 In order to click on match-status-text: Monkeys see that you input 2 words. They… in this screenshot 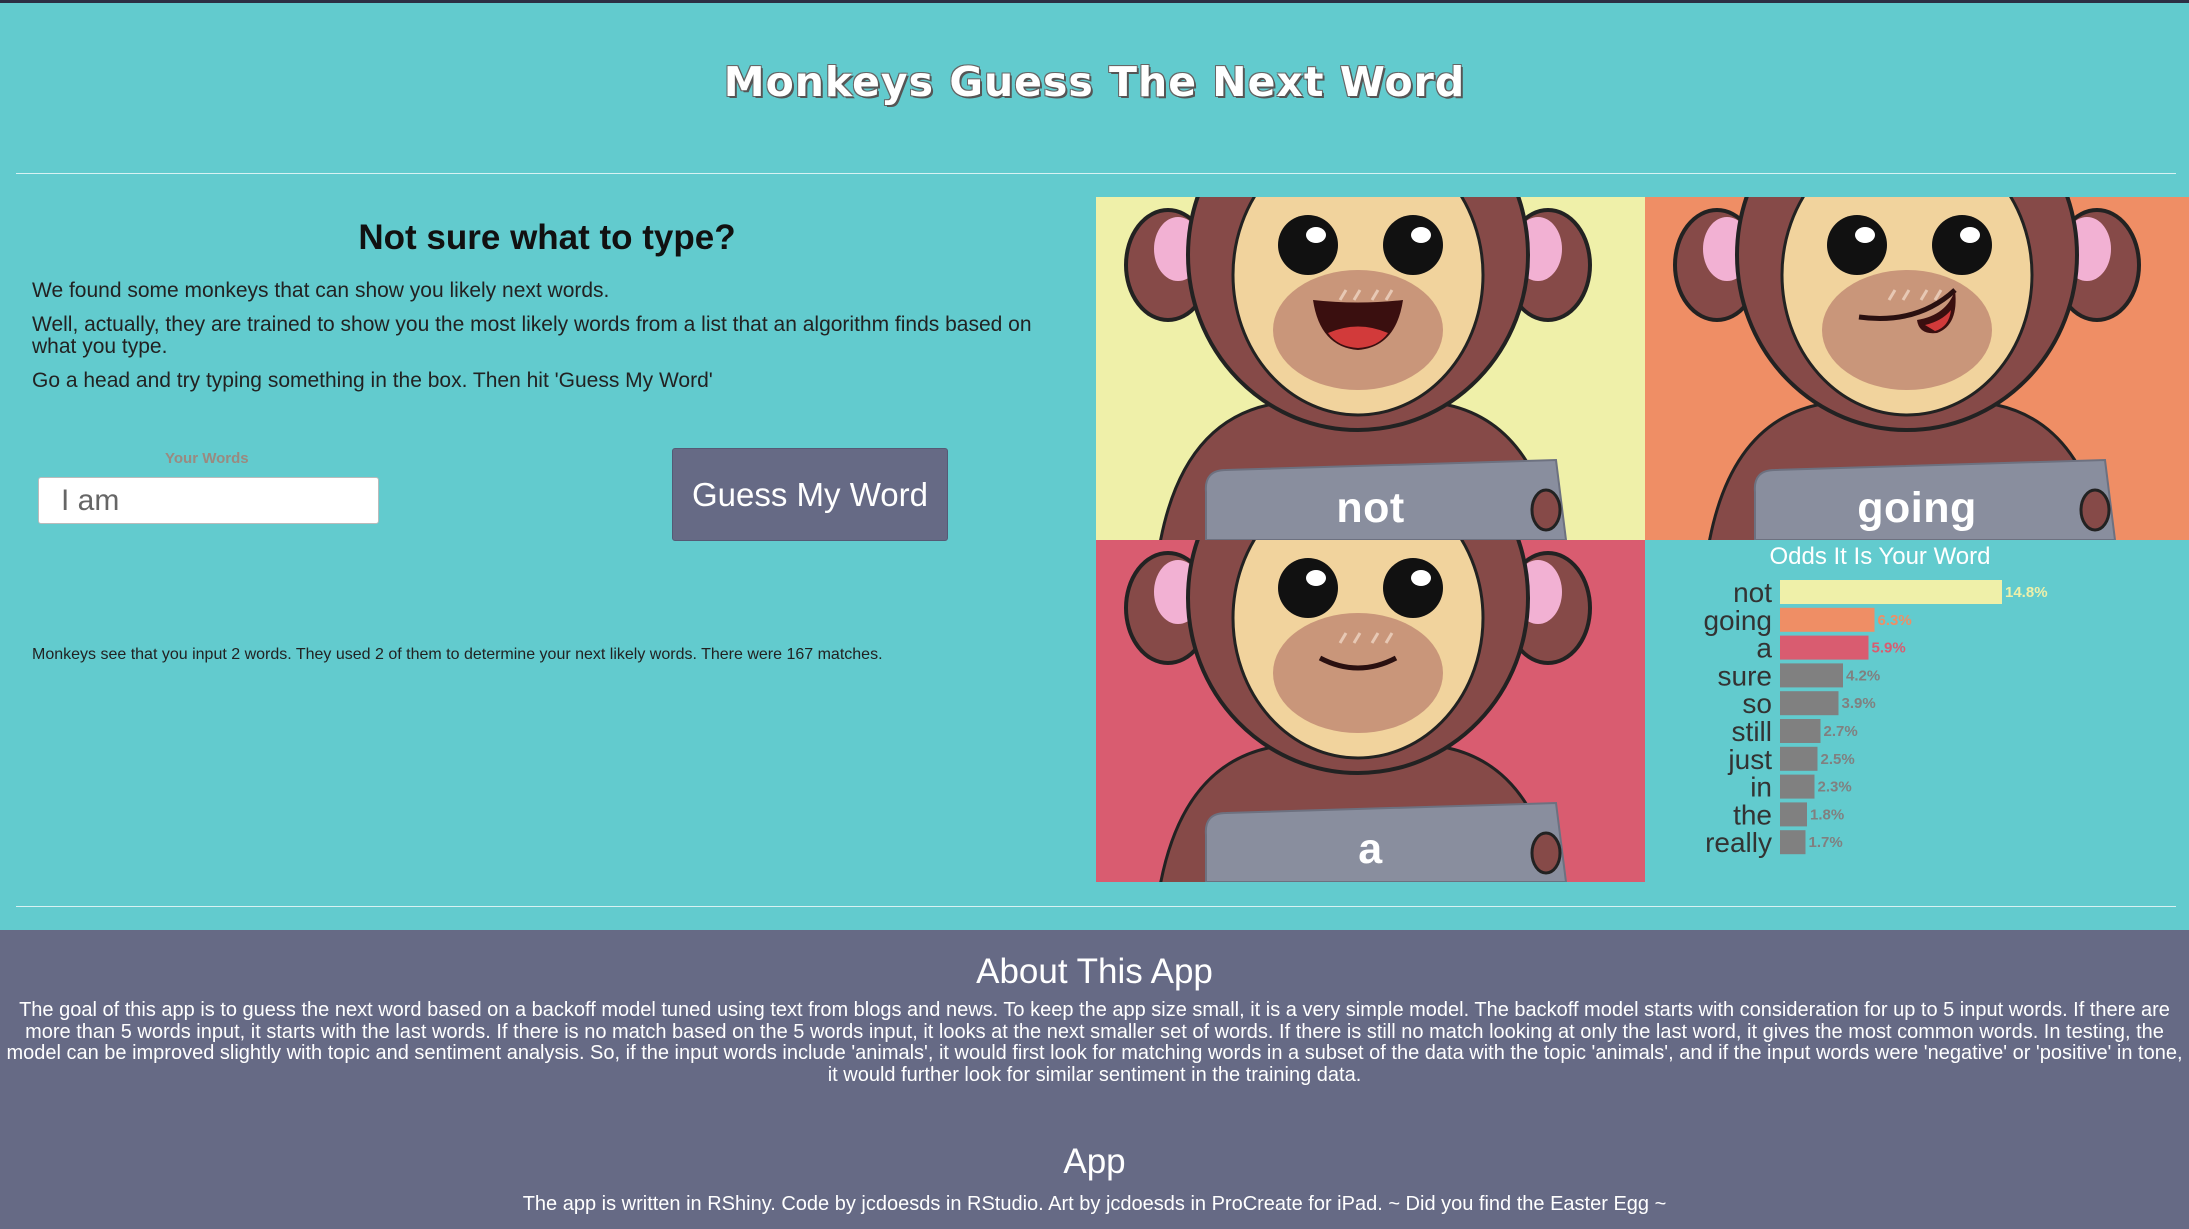, I will do `click(457, 654)`.